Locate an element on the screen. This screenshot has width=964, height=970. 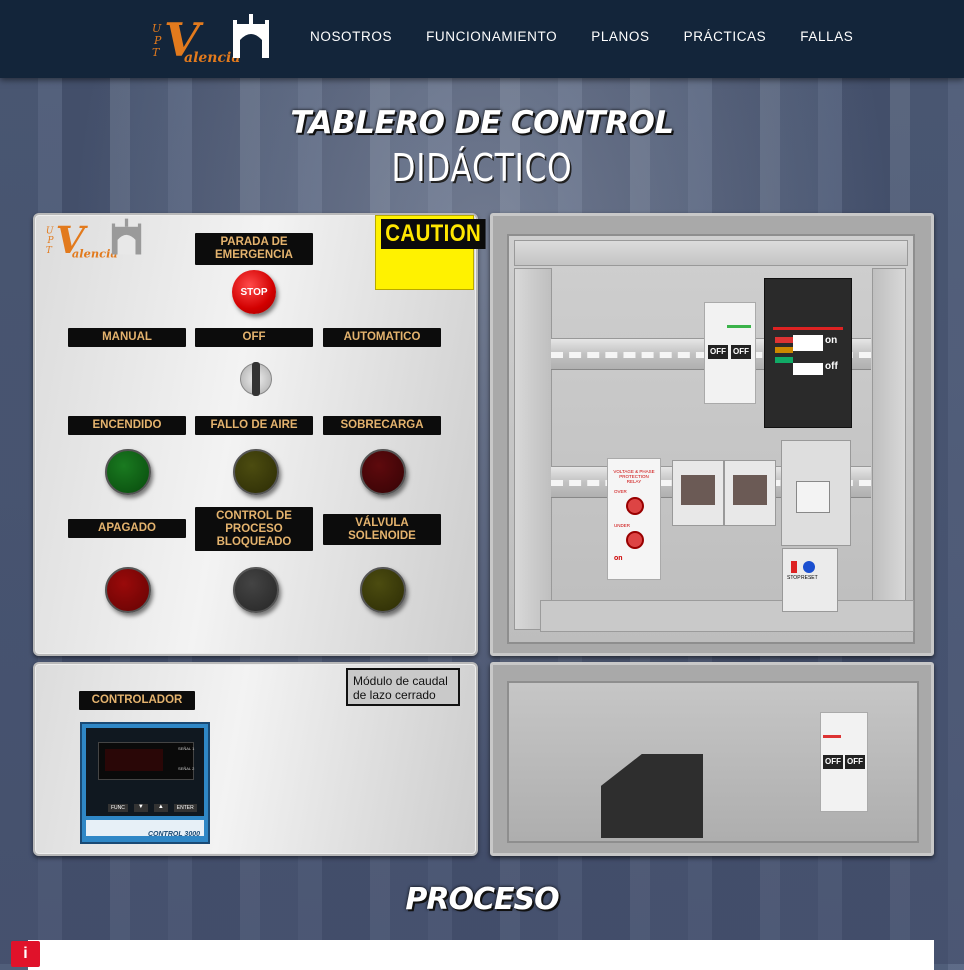
lamp-control-proceso-bloqueado is located at coordinates (256, 590).